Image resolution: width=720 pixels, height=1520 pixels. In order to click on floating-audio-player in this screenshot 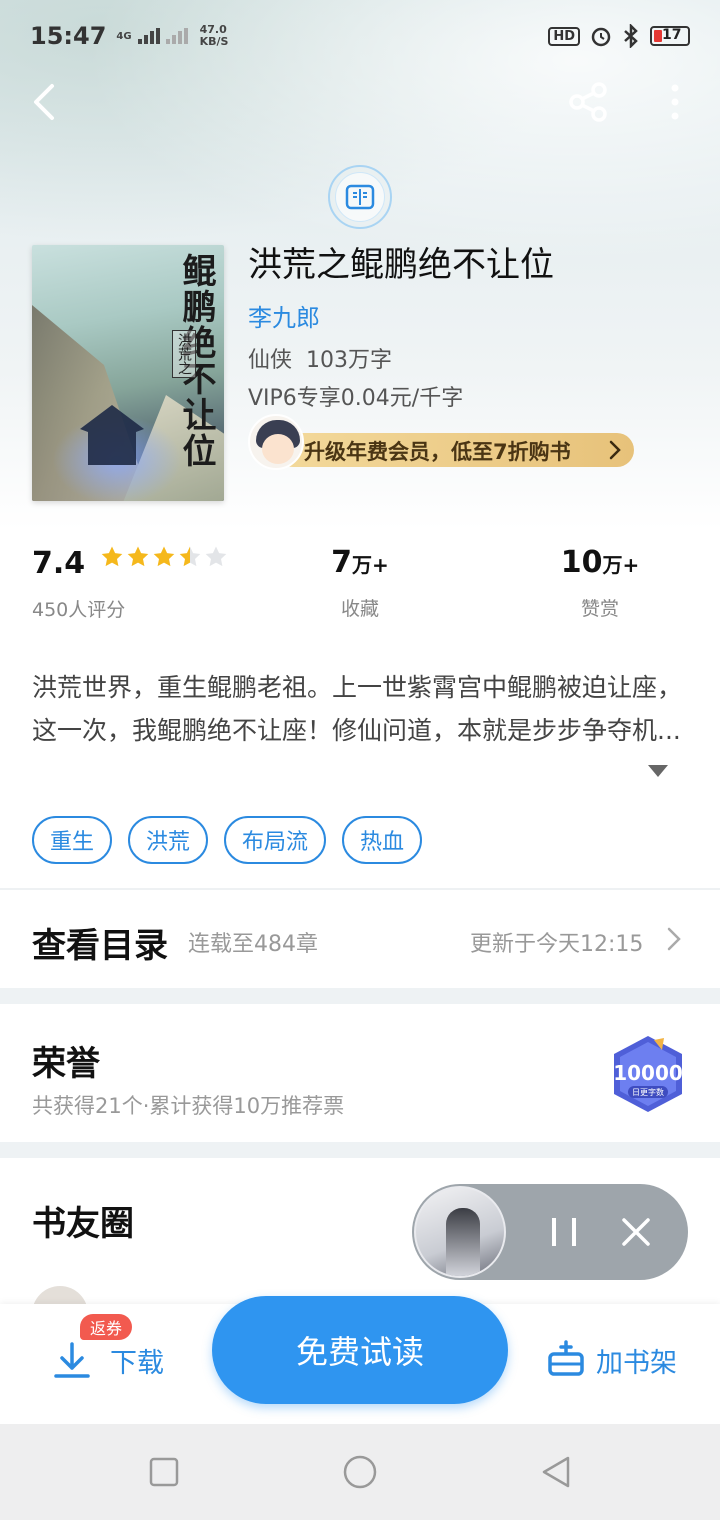, I will do `click(550, 1232)`.